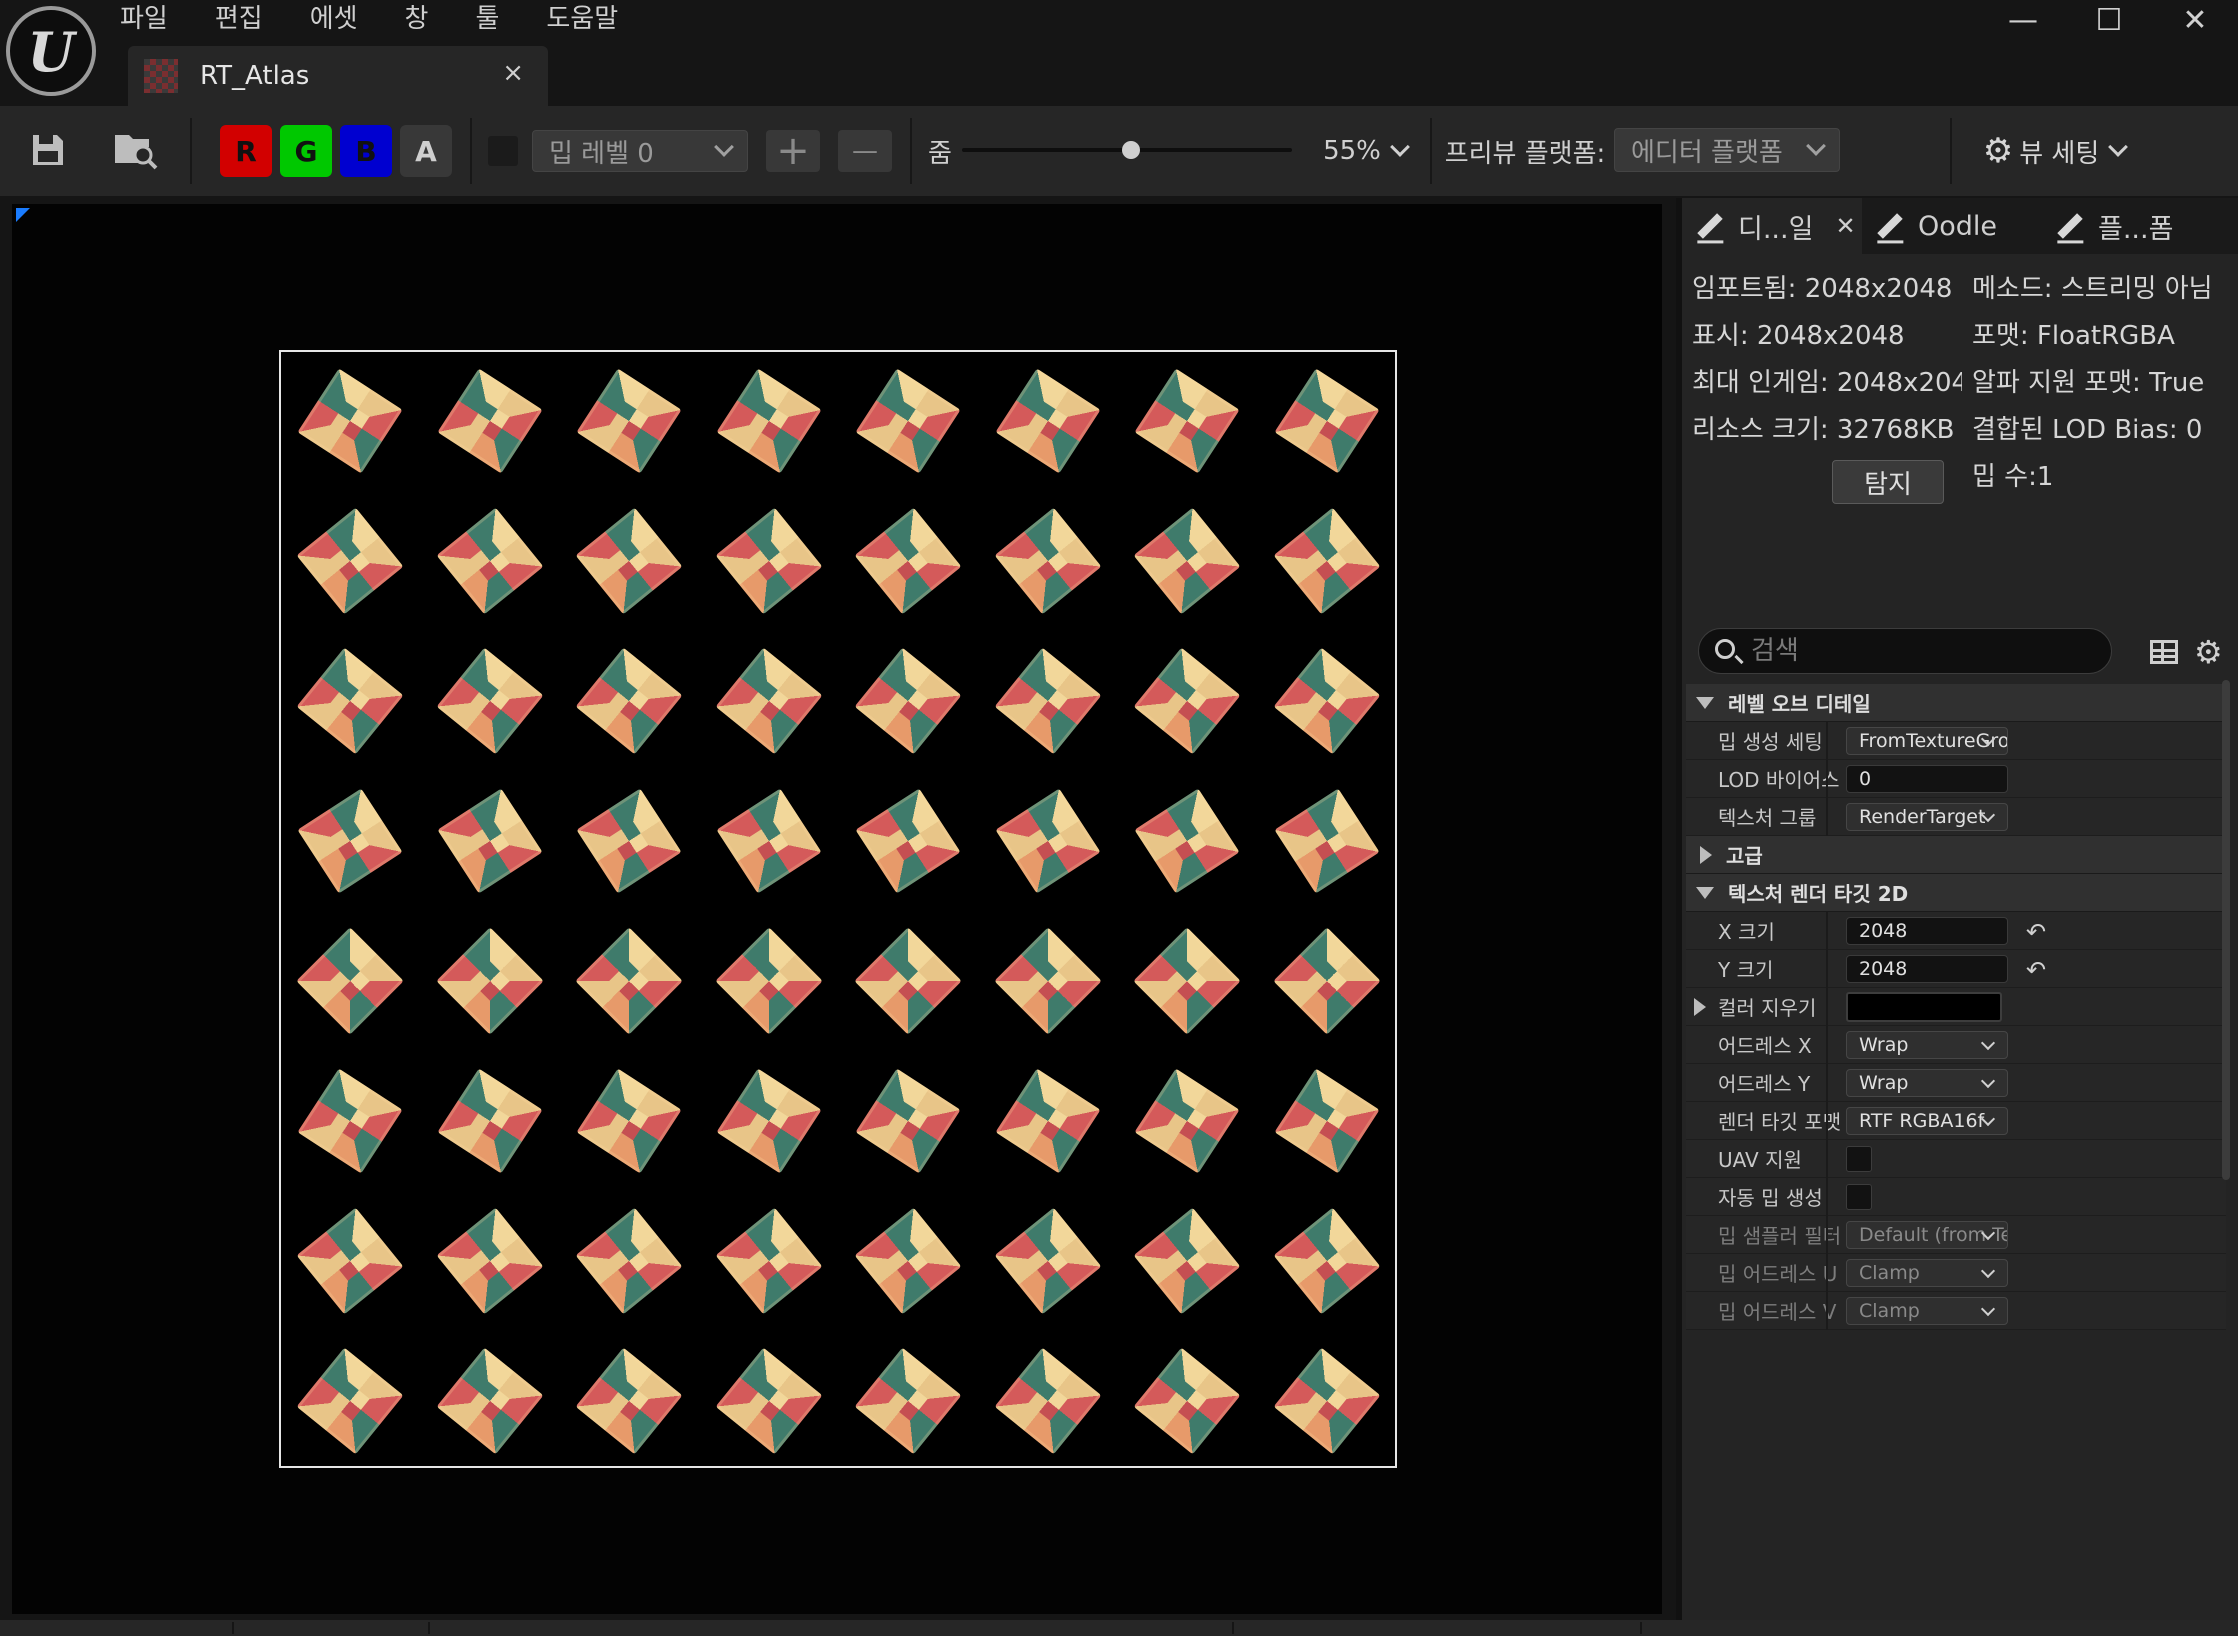 The width and height of the screenshot is (2238, 1636). I want to click on category-level-of-detail: 레벨 오브 디테일, so click(1956, 703).